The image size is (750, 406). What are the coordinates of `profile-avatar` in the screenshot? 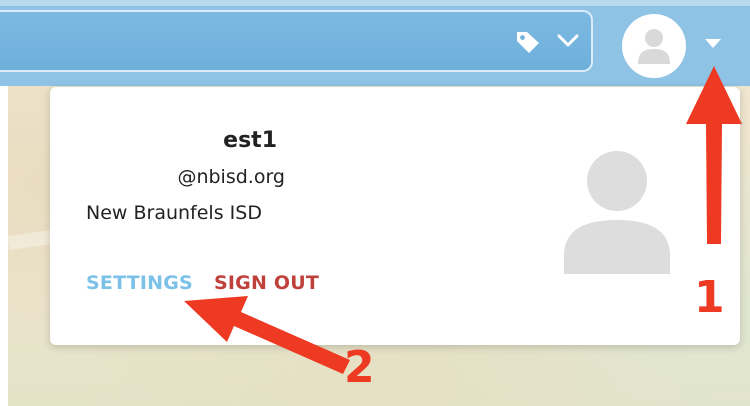 It's located at (654, 46).